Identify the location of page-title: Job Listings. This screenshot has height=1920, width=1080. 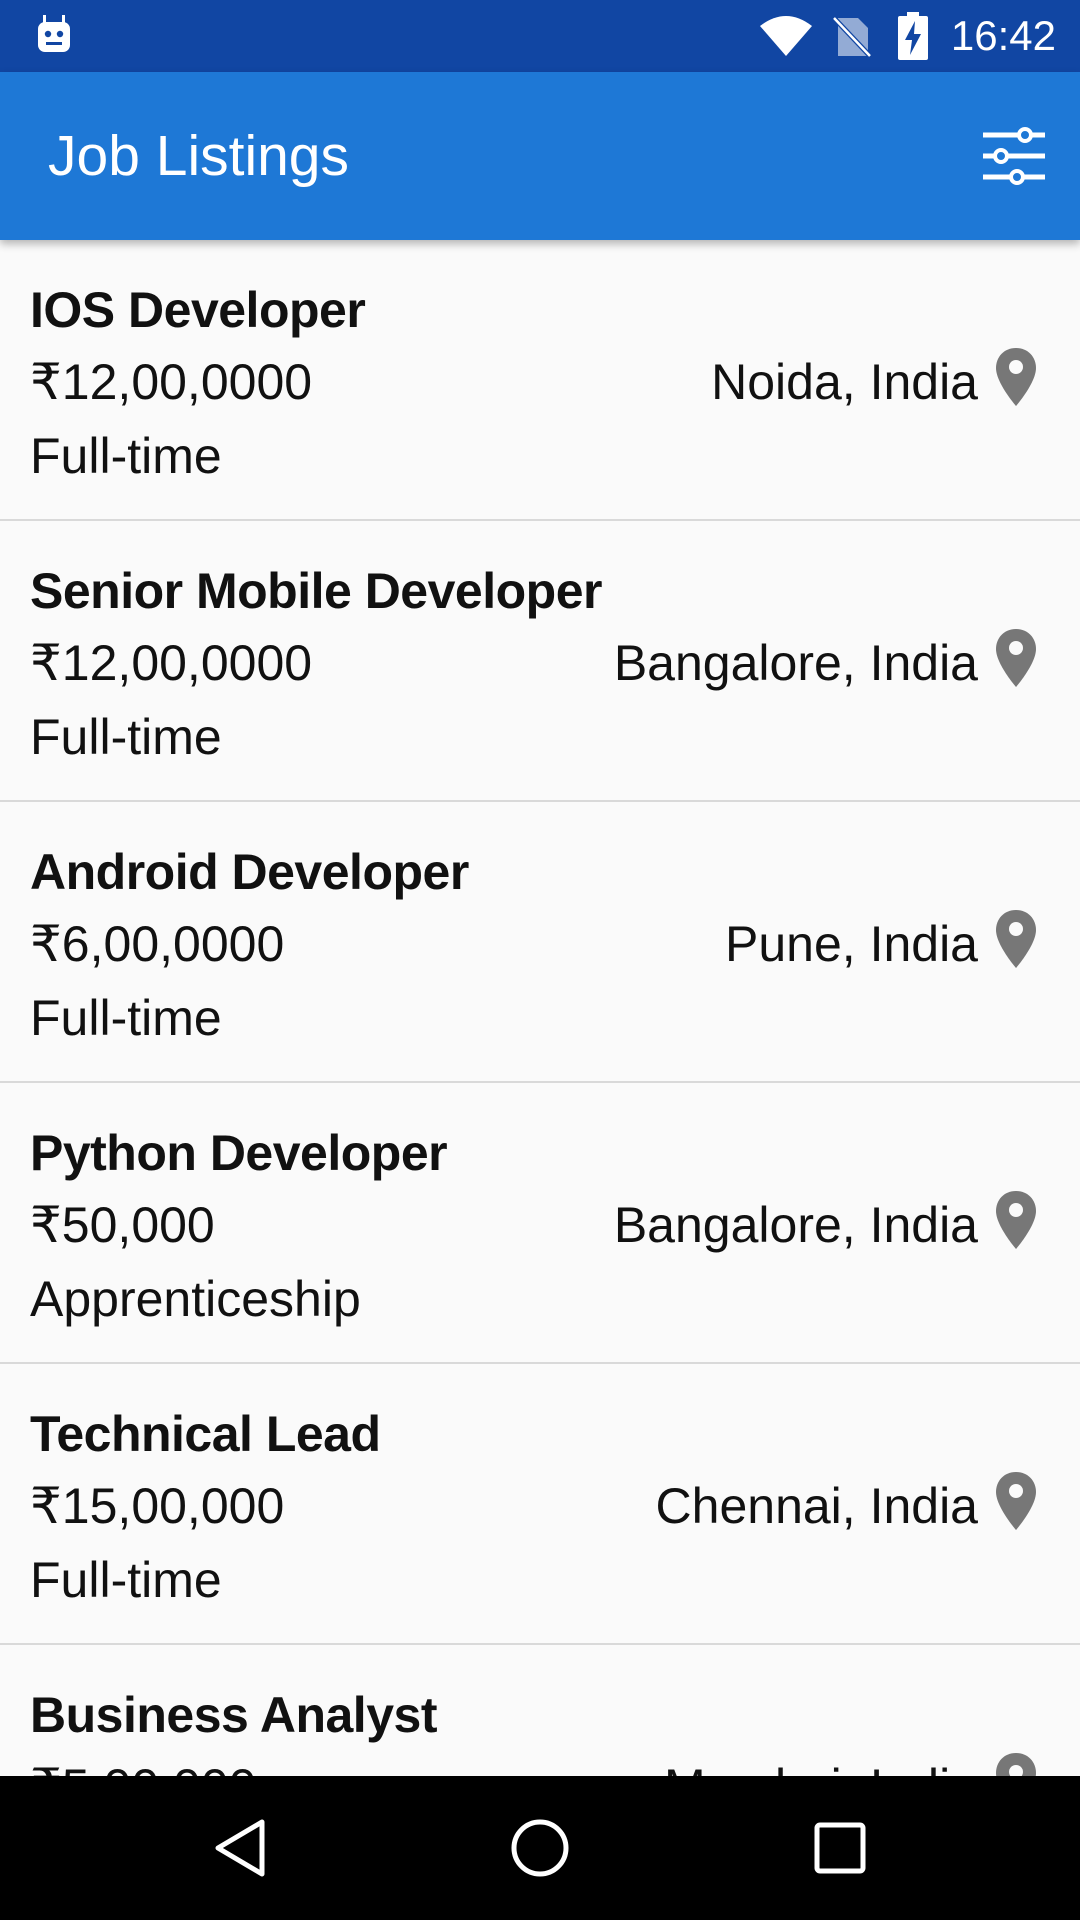
(199, 156).